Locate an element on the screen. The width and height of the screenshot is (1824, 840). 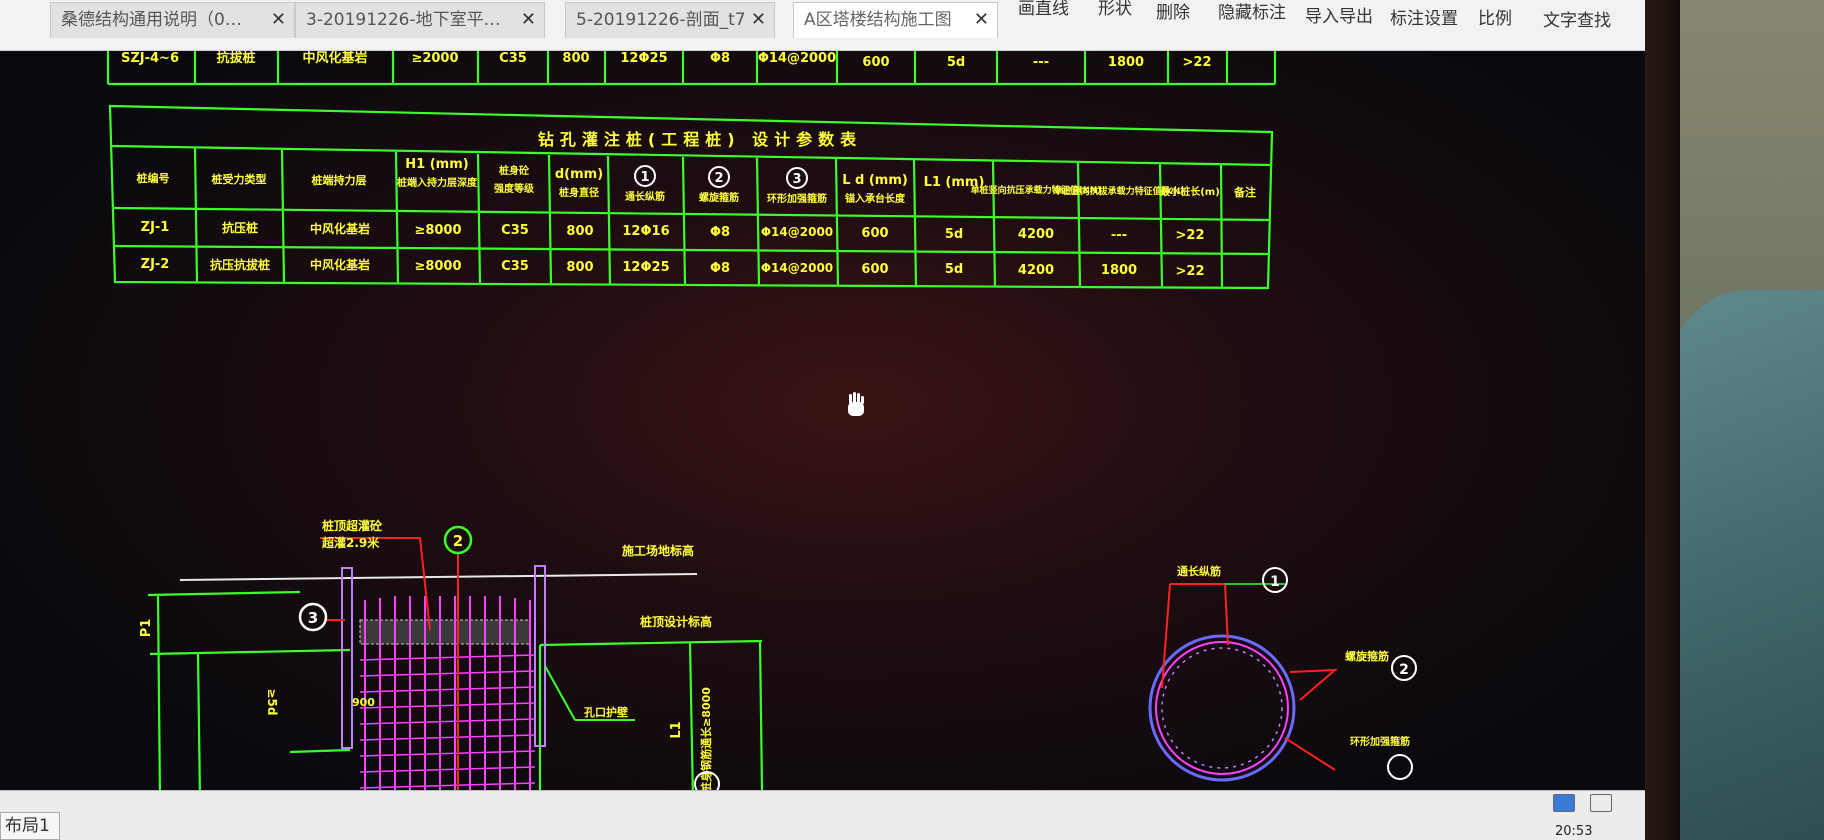
row1-cell-3: ≥8000 is located at coordinates (437, 230).